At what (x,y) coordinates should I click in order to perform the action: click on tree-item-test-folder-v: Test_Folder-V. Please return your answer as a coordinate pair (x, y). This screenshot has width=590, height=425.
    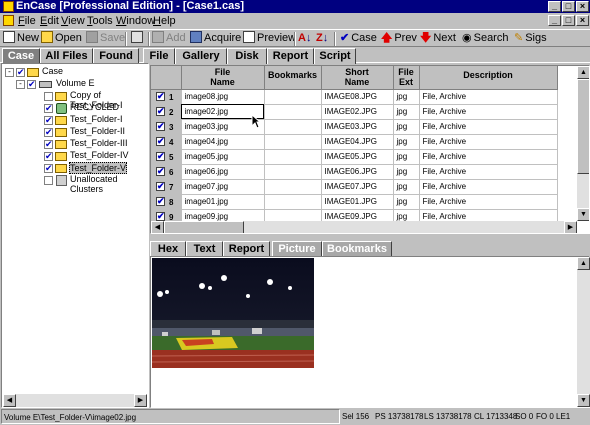
    Looking at the image, I should click on (98, 168).